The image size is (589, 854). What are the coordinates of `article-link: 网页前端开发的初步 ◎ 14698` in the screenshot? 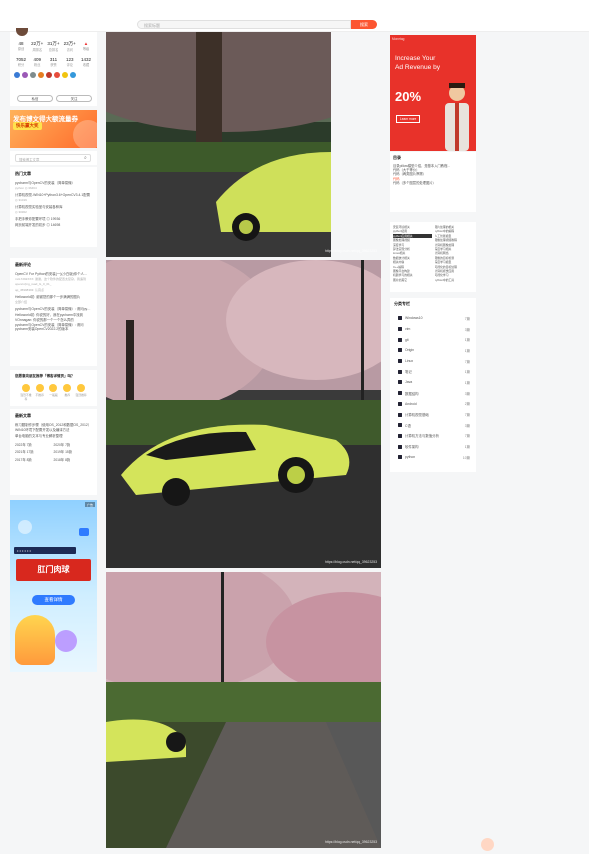 It's located at (53, 225).